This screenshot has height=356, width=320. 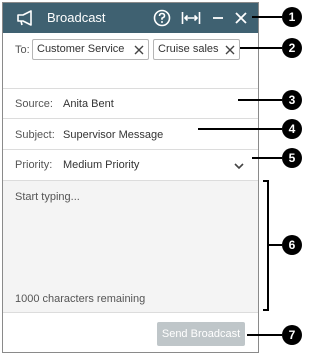 I want to click on callout-6: 6, so click(x=292, y=245).